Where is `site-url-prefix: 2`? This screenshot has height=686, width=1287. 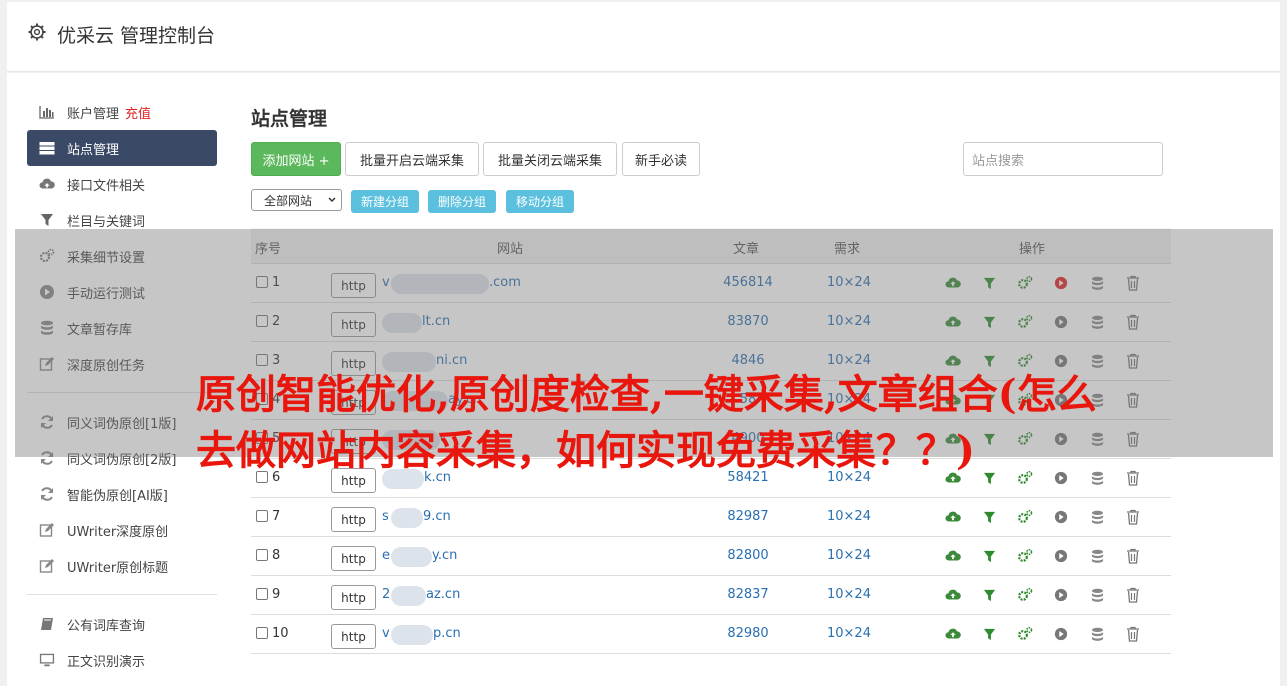
site-url-prefix: 2 is located at coordinates (386, 594).